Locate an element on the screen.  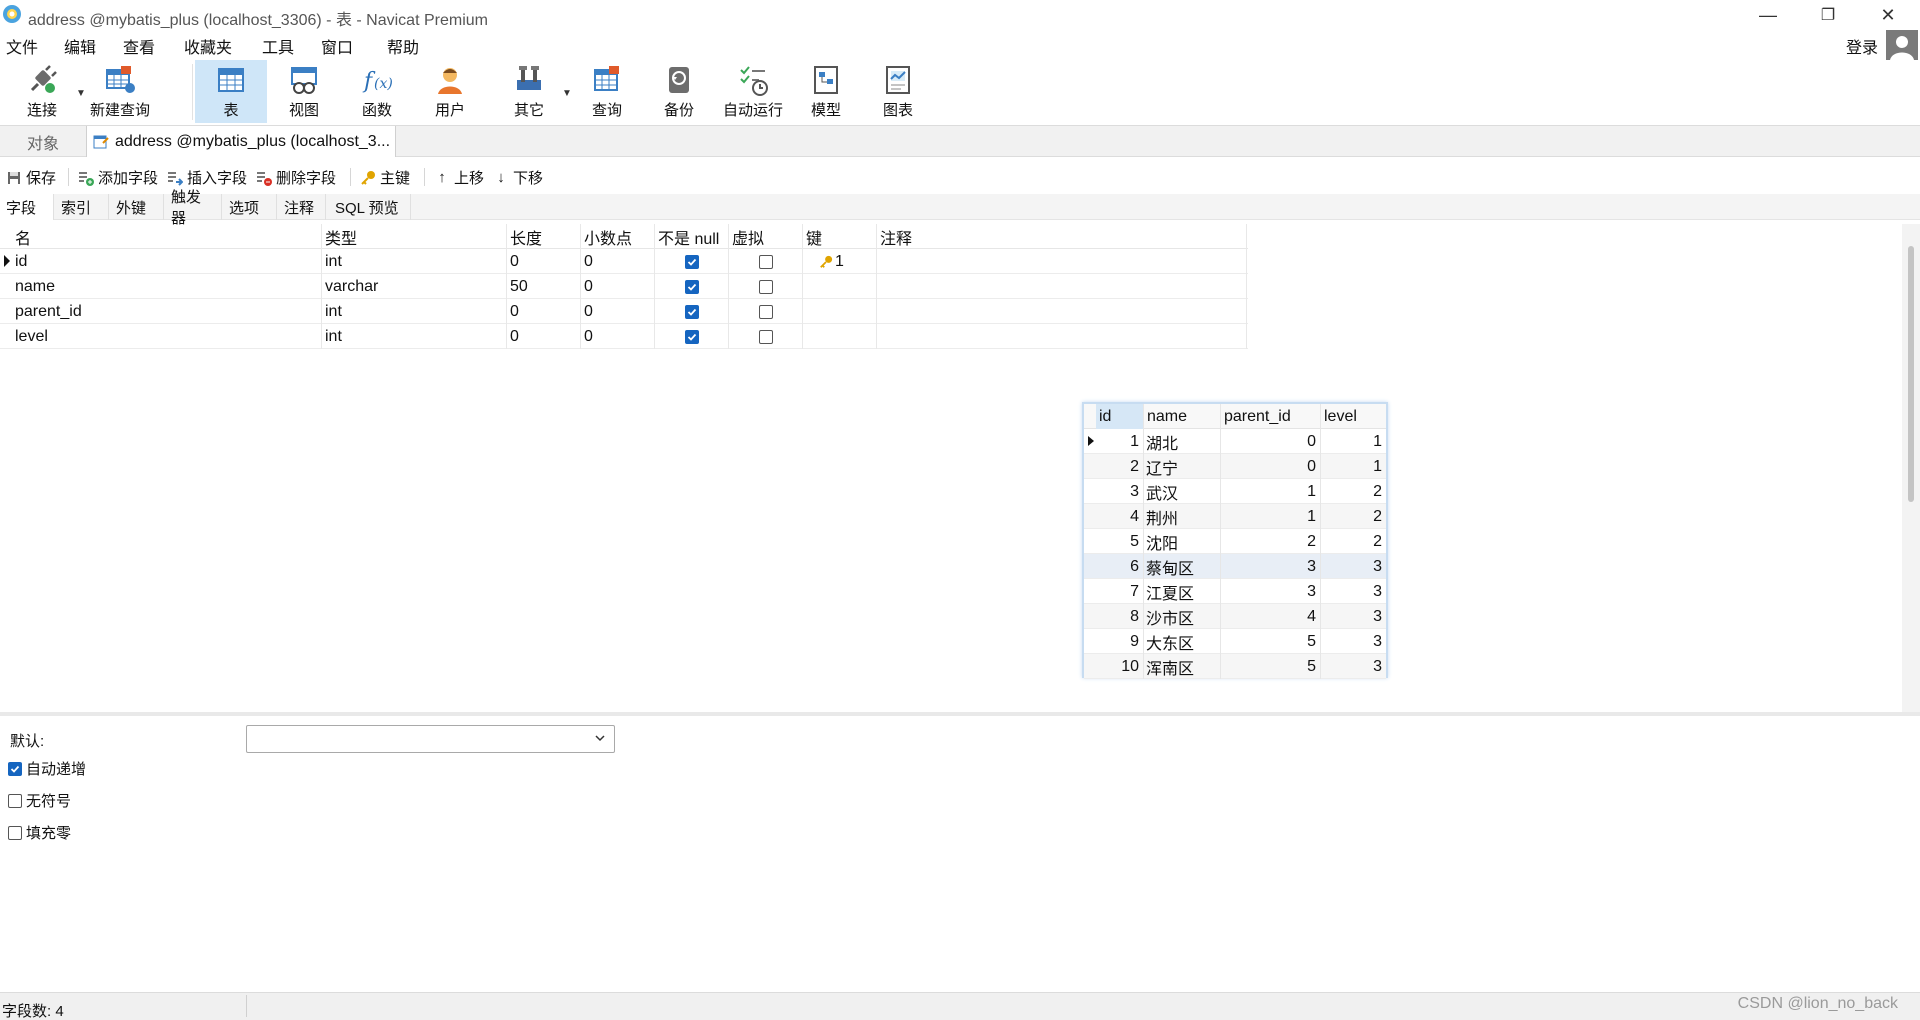
save-button: 保存 is located at coordinates (31, 177).